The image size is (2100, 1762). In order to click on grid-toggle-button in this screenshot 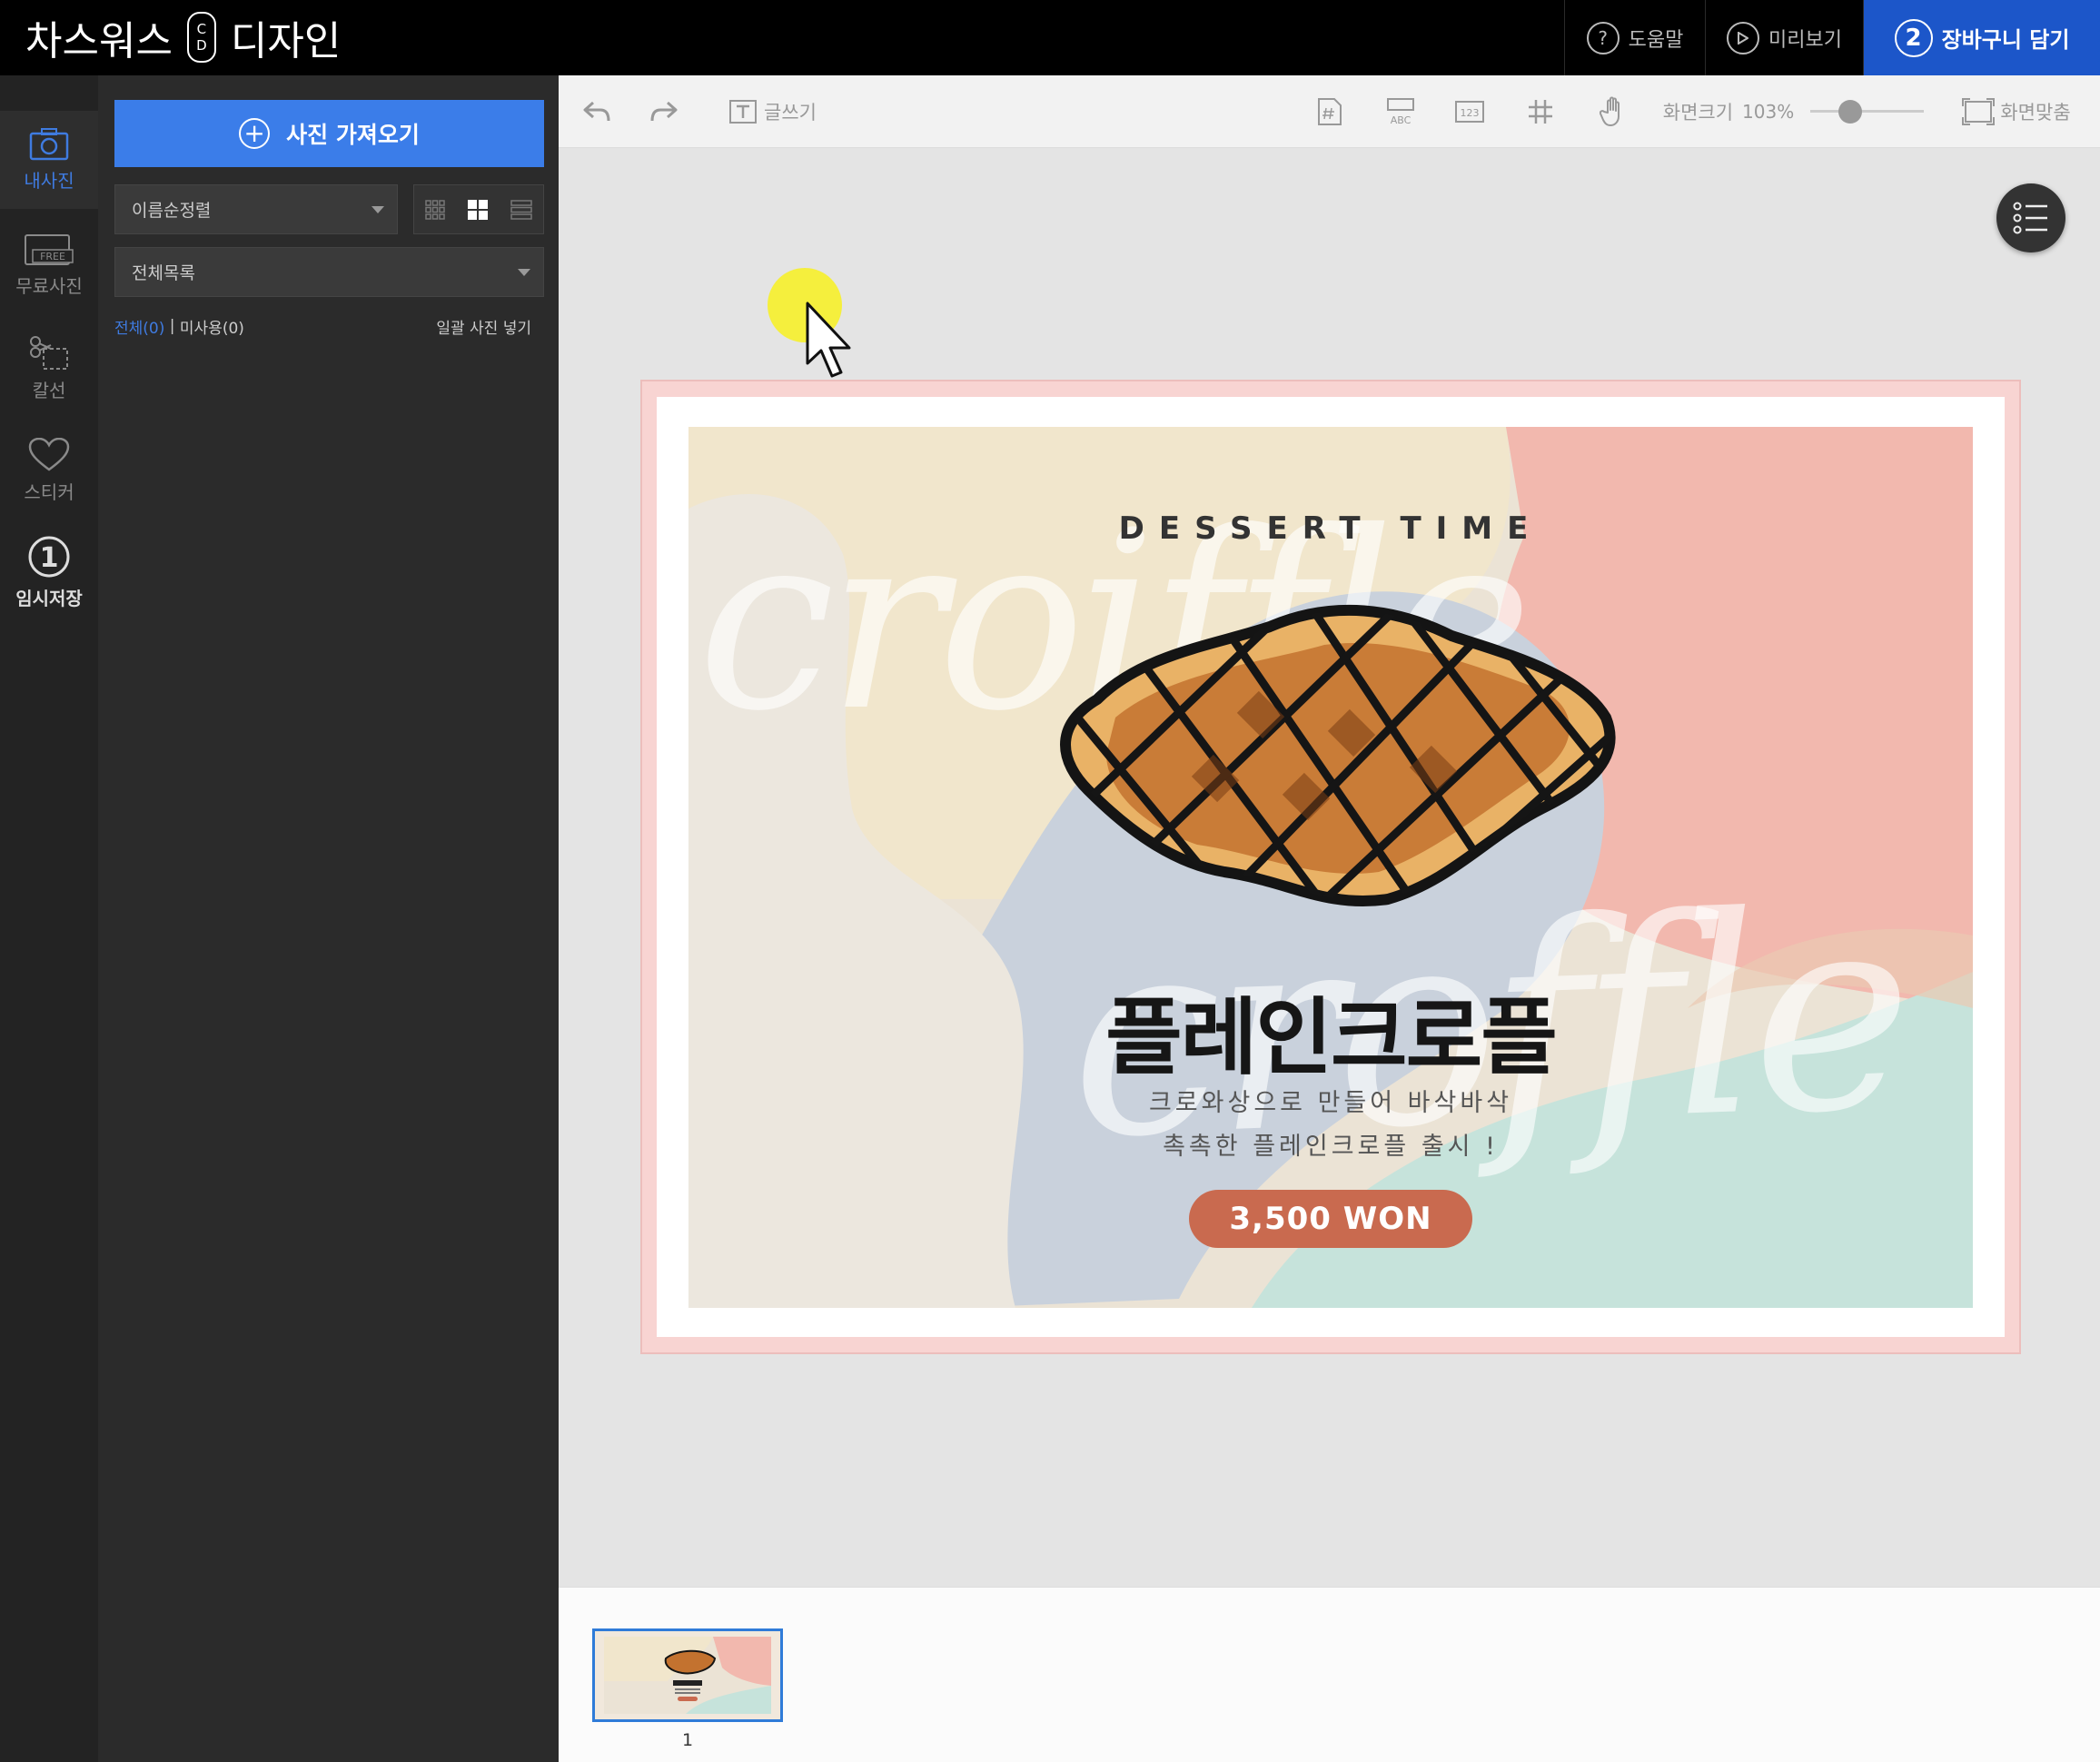, I will do `click(1540, 111)`.